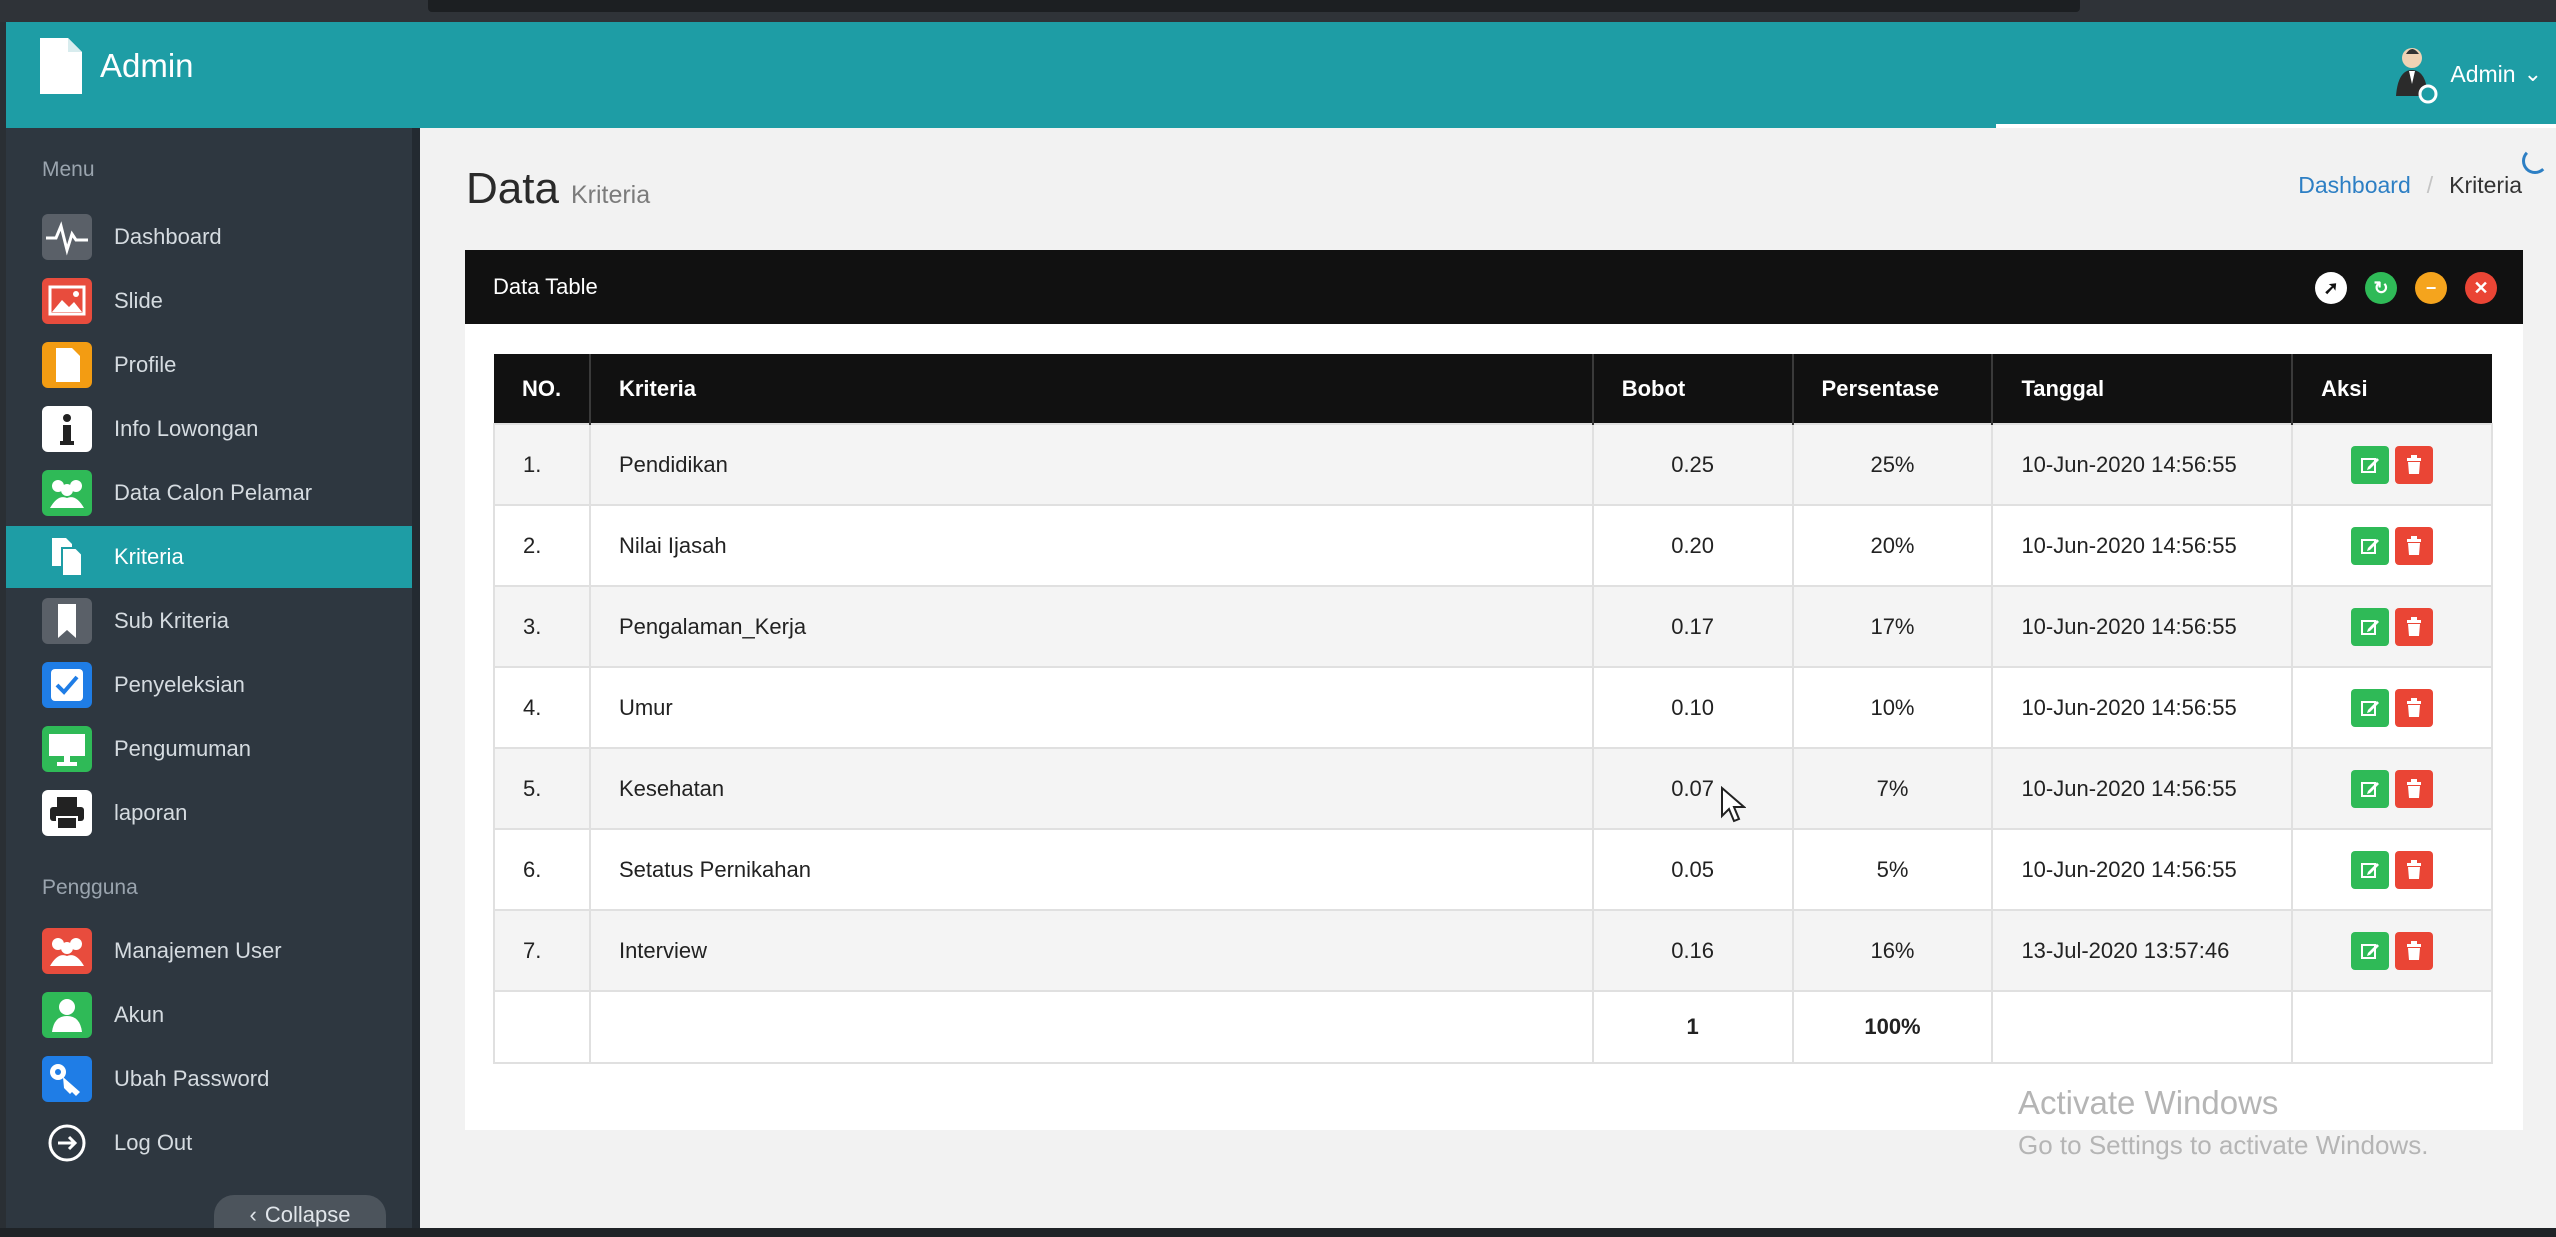  What do you see at coordinates (67, 557) in the screenshot?
I see `copy-icon` at bounding box center [67, 557].